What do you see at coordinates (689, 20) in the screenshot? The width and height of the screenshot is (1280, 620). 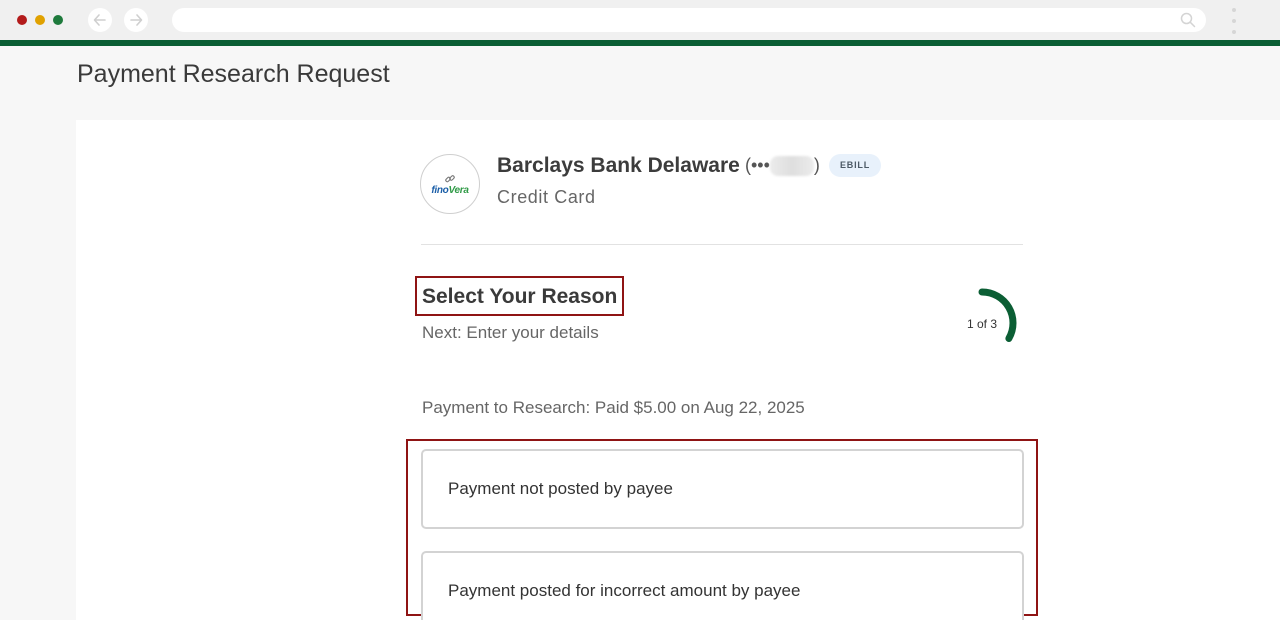 I see `address-bar` at bounding box center [689, 20].